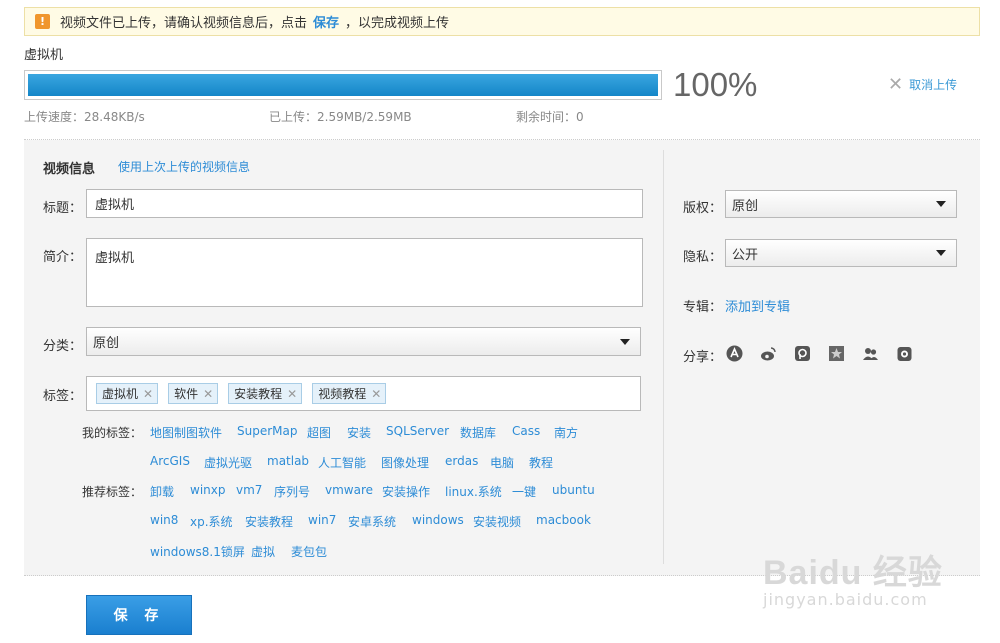  What do you see at coordinates (363, 341) in the screenshot?
I see `category-select: 原创` at bounding box center [363, 341].